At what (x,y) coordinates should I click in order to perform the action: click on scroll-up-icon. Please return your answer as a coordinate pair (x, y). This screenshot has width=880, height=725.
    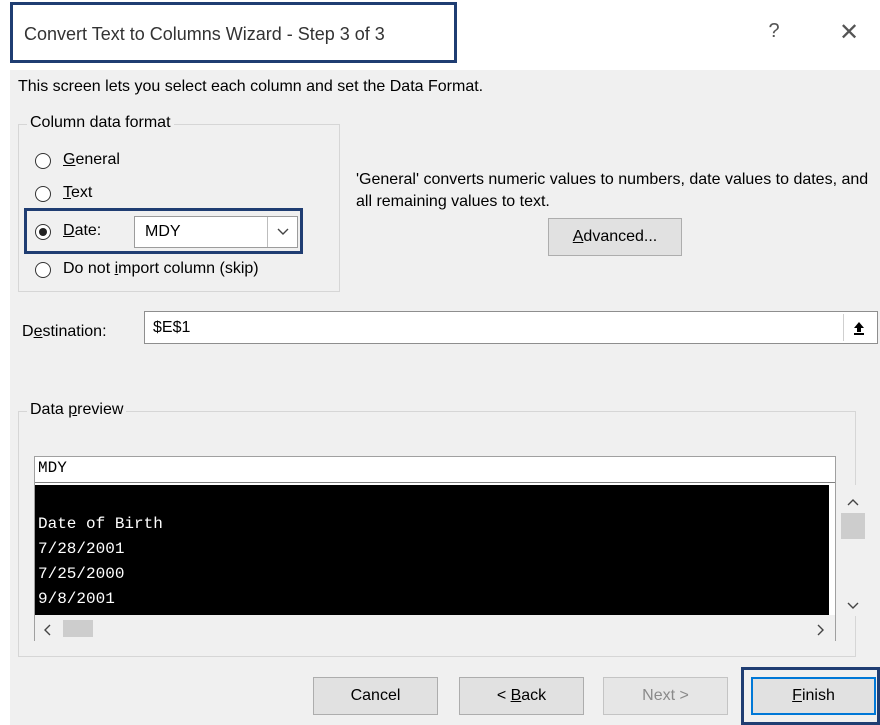
    Looking at the image, I should click on (853, 502).